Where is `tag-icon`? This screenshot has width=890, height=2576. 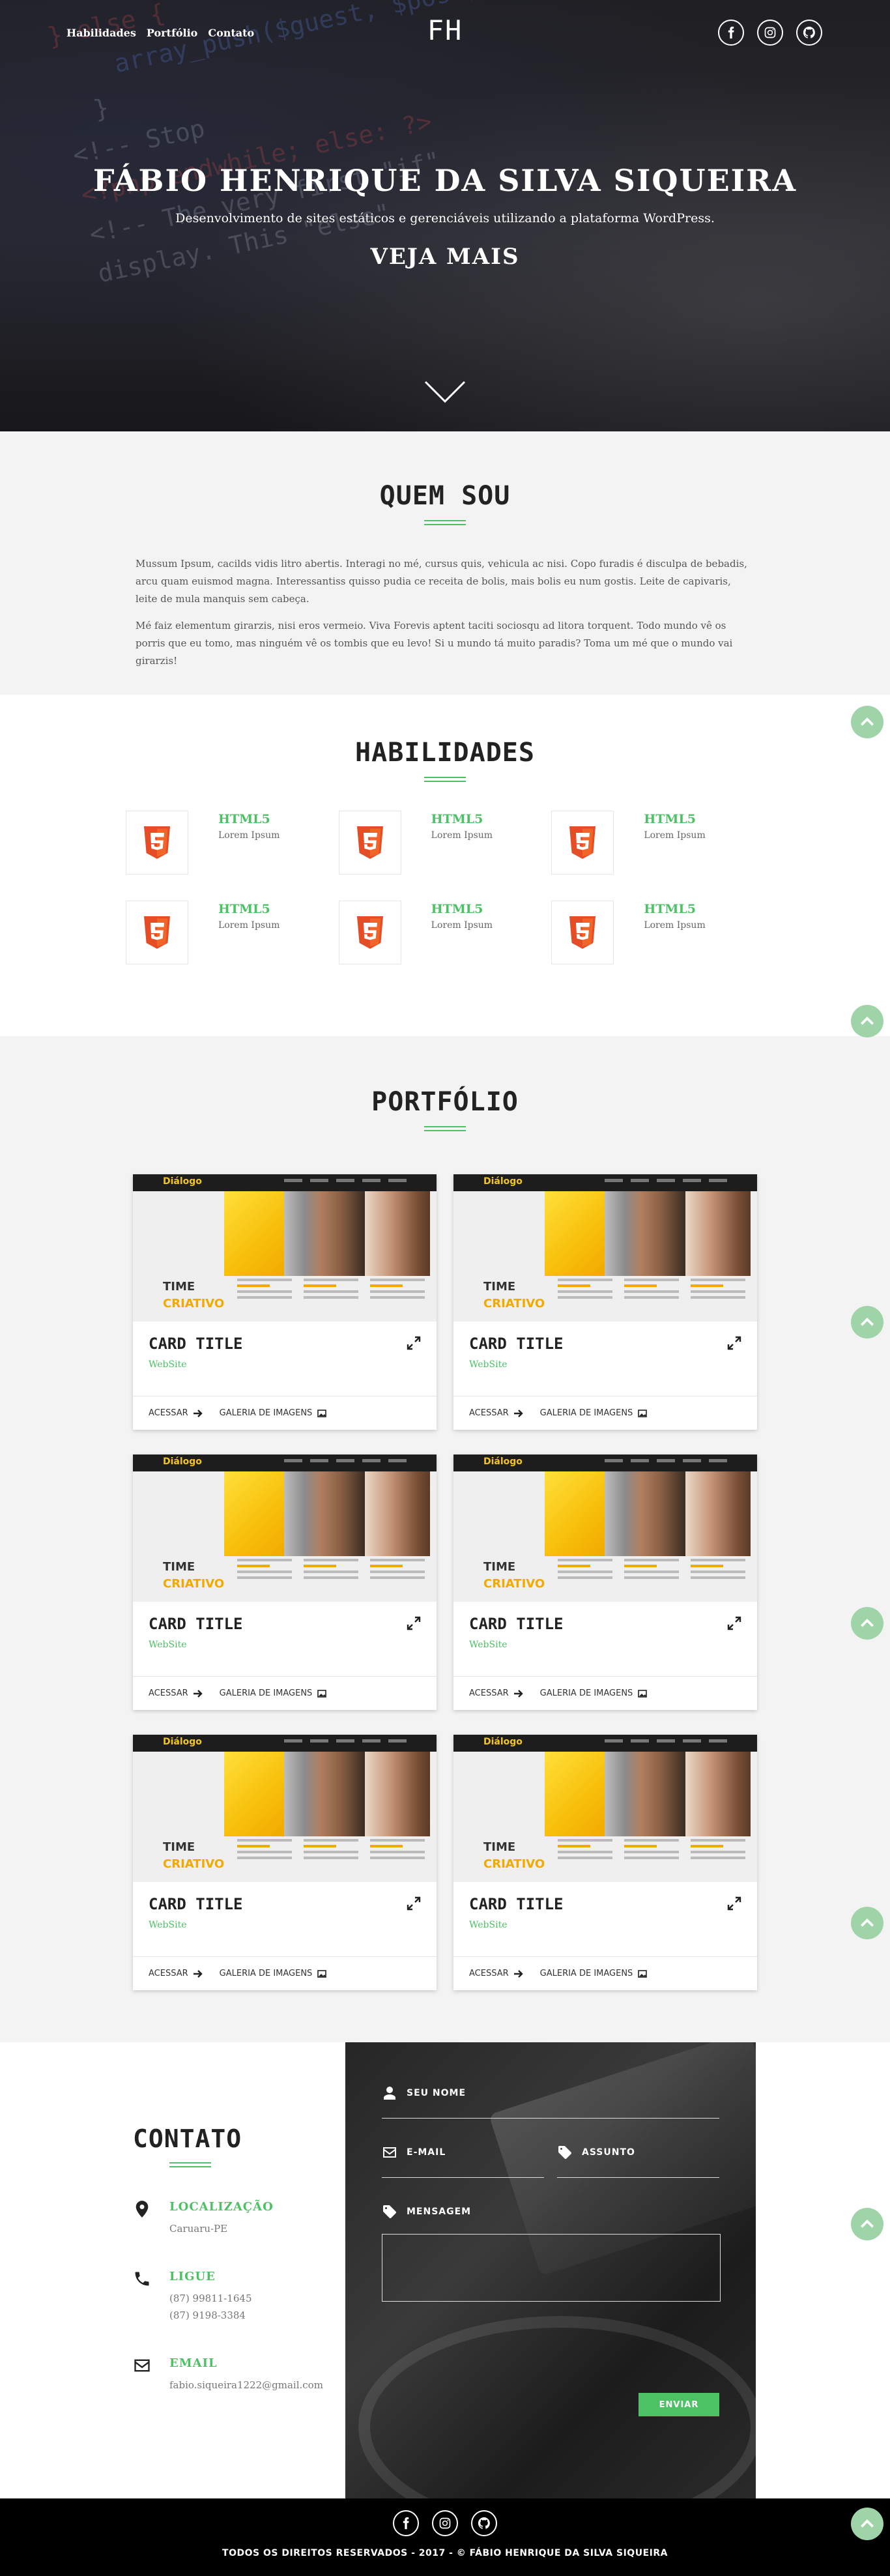 tag-icon is located at coordinates (390, 2211).